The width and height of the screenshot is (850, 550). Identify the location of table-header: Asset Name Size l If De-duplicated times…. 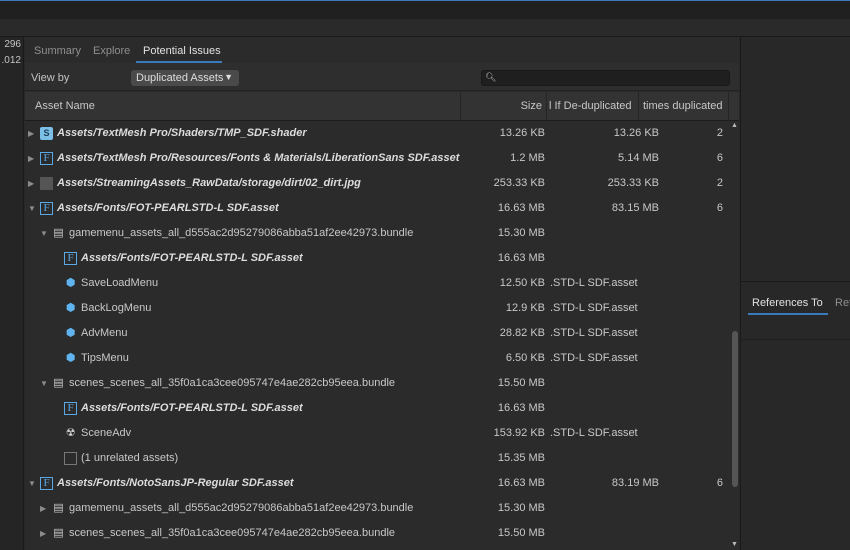
(382, 106).